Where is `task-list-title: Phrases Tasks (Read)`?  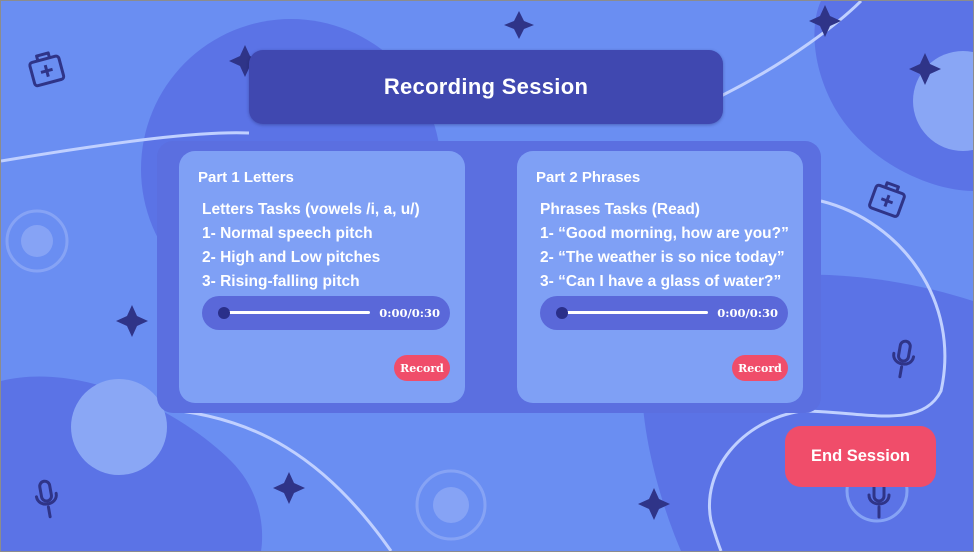 task-list-title: Phrases Tasks (Read) is located at coordinates (620, 209).